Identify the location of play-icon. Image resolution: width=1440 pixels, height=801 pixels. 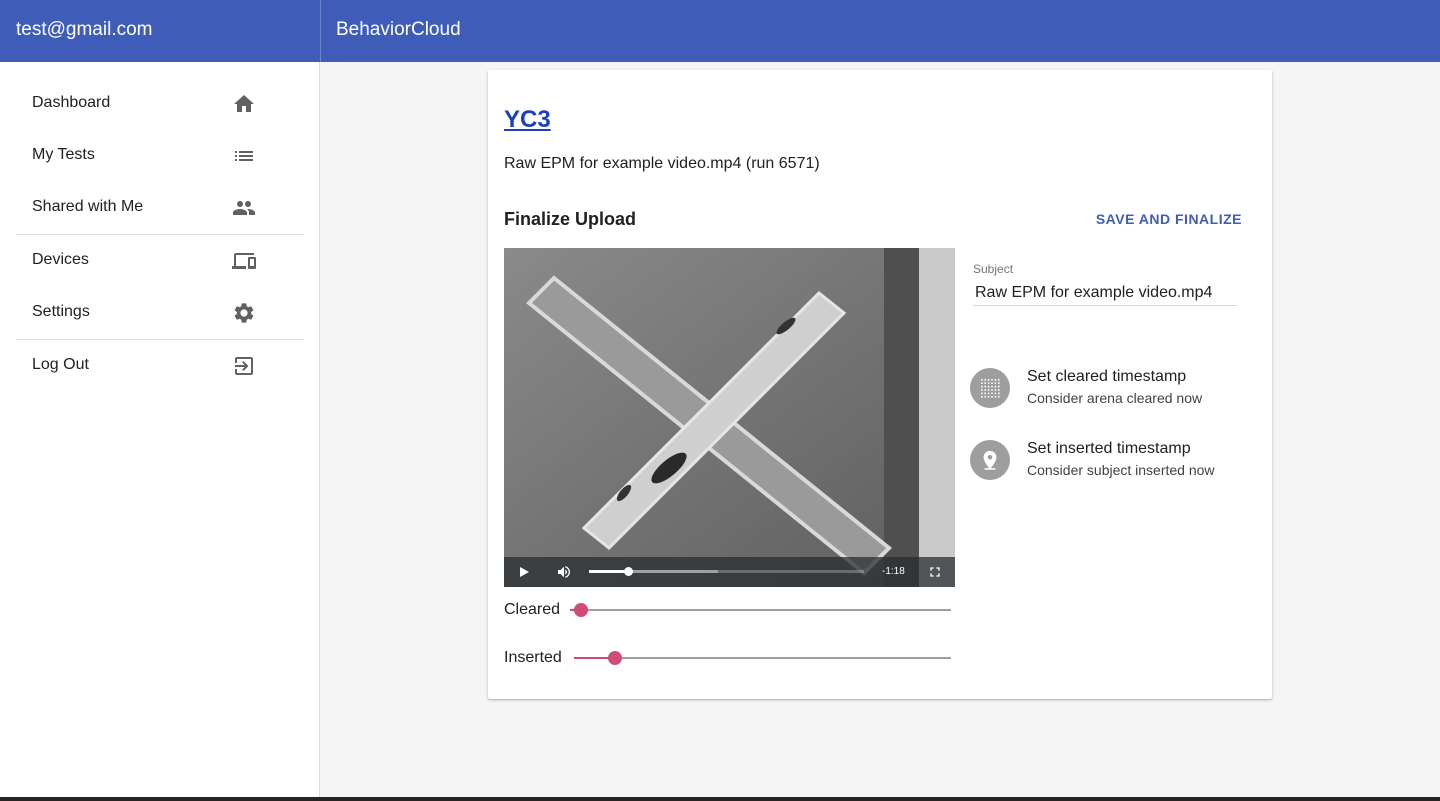
(524, 572).